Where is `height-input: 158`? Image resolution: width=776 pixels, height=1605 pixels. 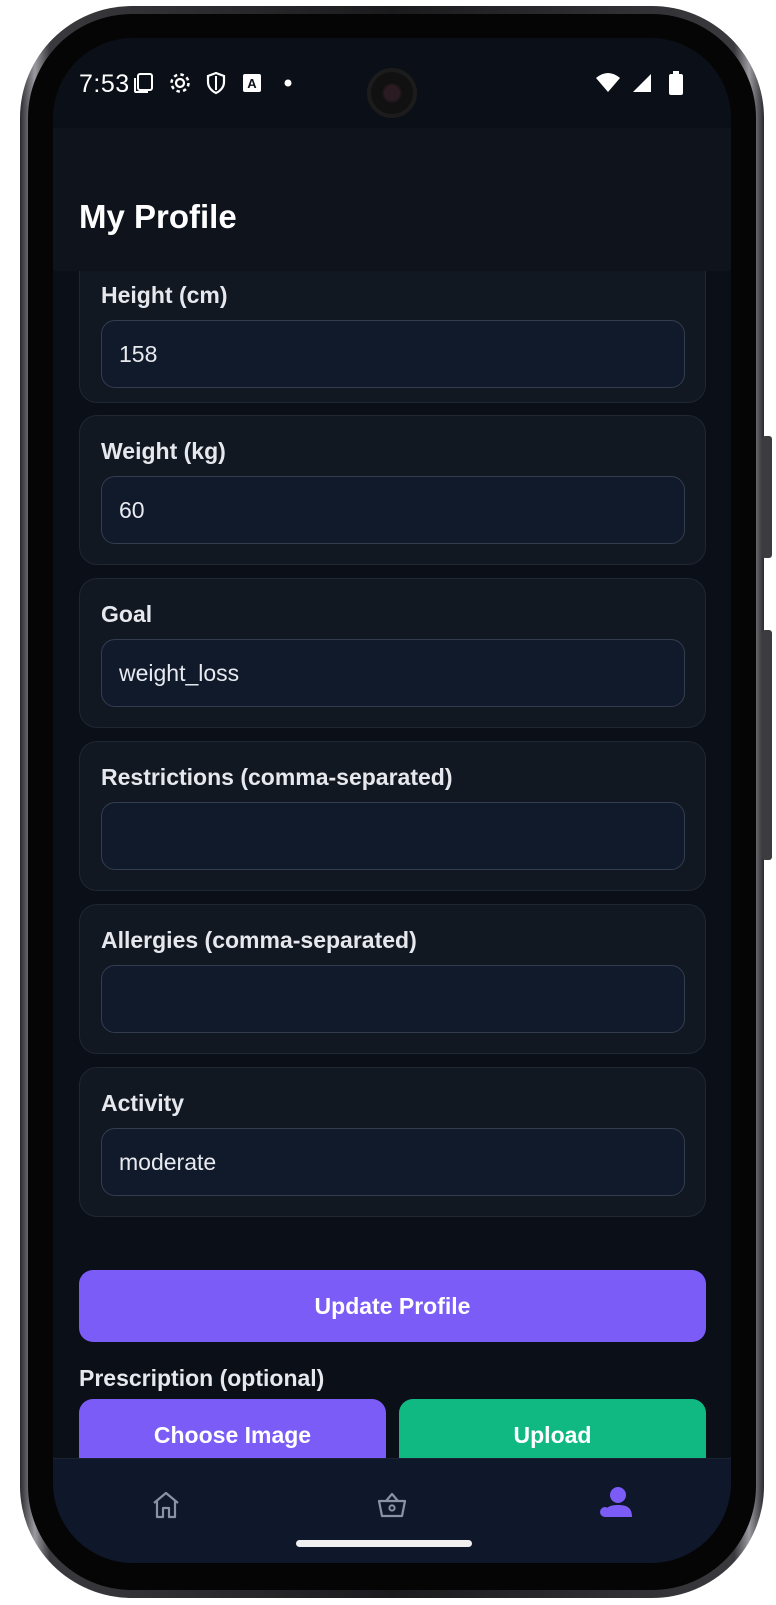
height-input: 158 is located at coordinates (393, 354).